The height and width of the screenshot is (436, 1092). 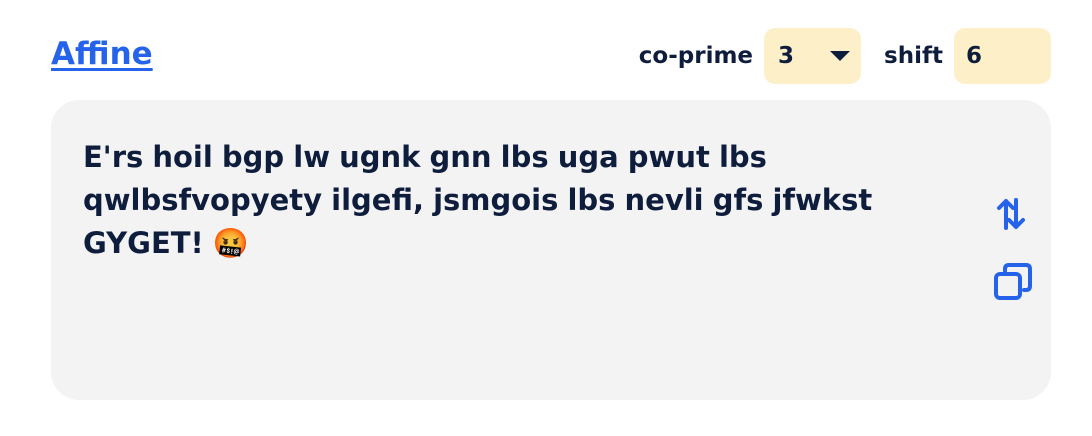 I want to click on swap-arrows-icon, so click(x=1011, y=214).